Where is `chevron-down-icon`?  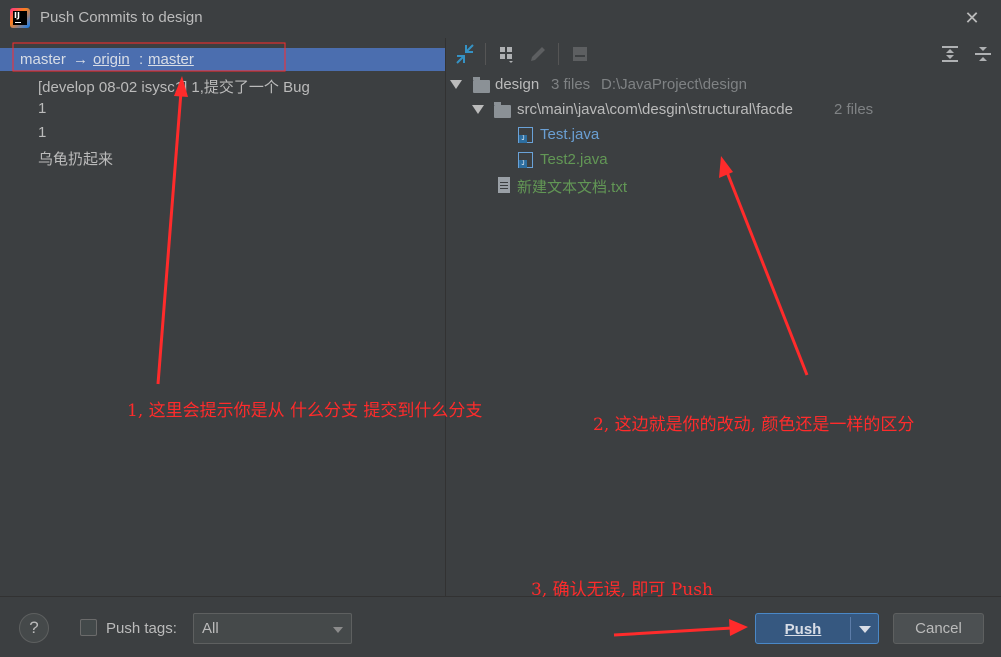
chevron-down-icon is located at coordinates (338, 630).